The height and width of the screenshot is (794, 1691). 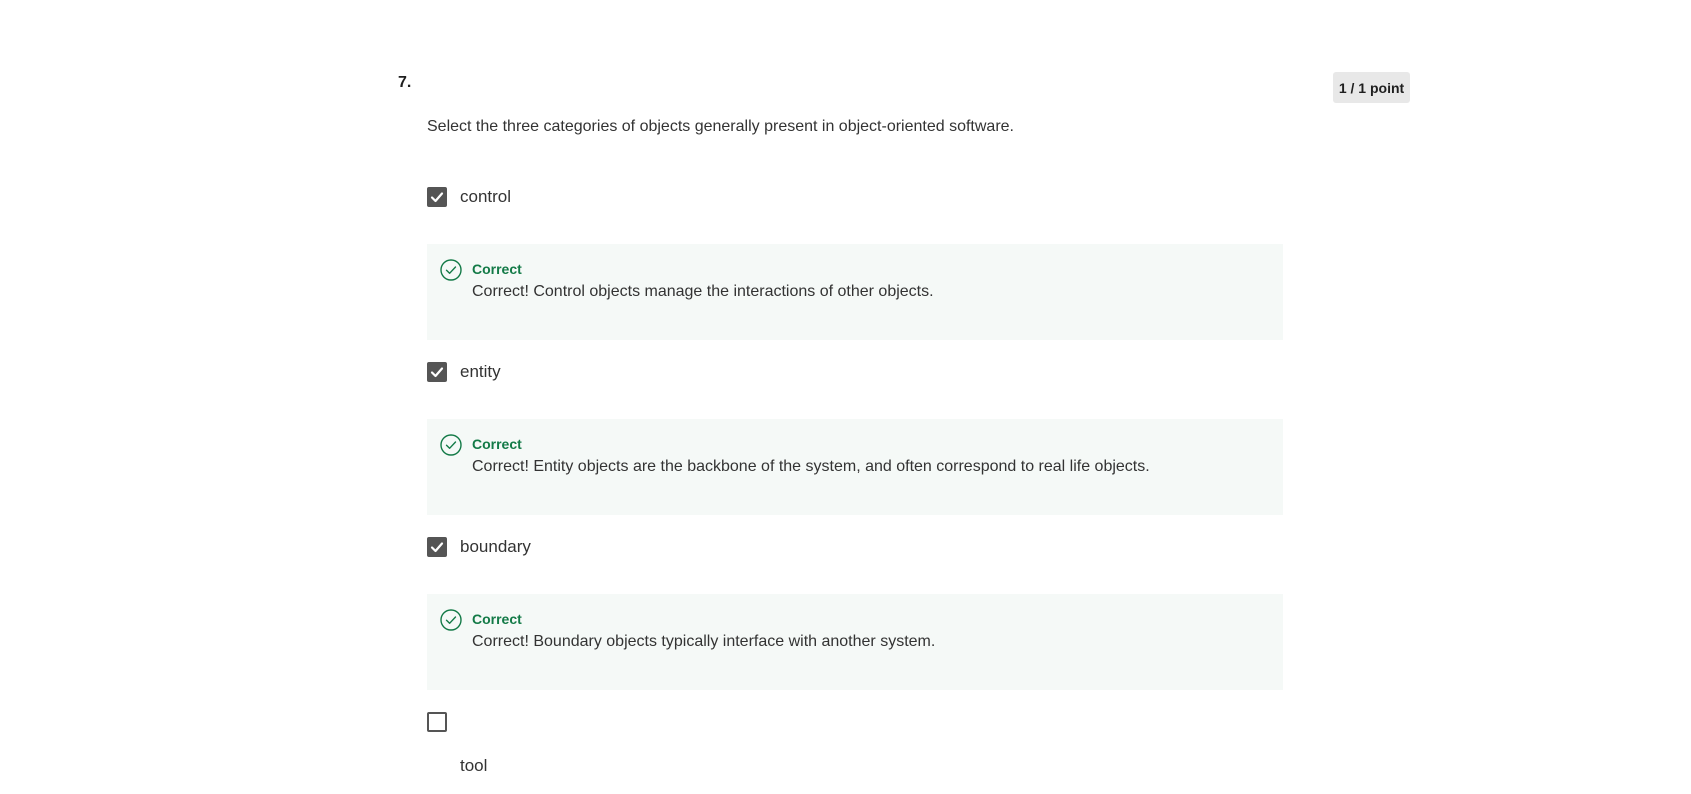 I want to click on checkbox-boundary, so click(x=437, y=547).